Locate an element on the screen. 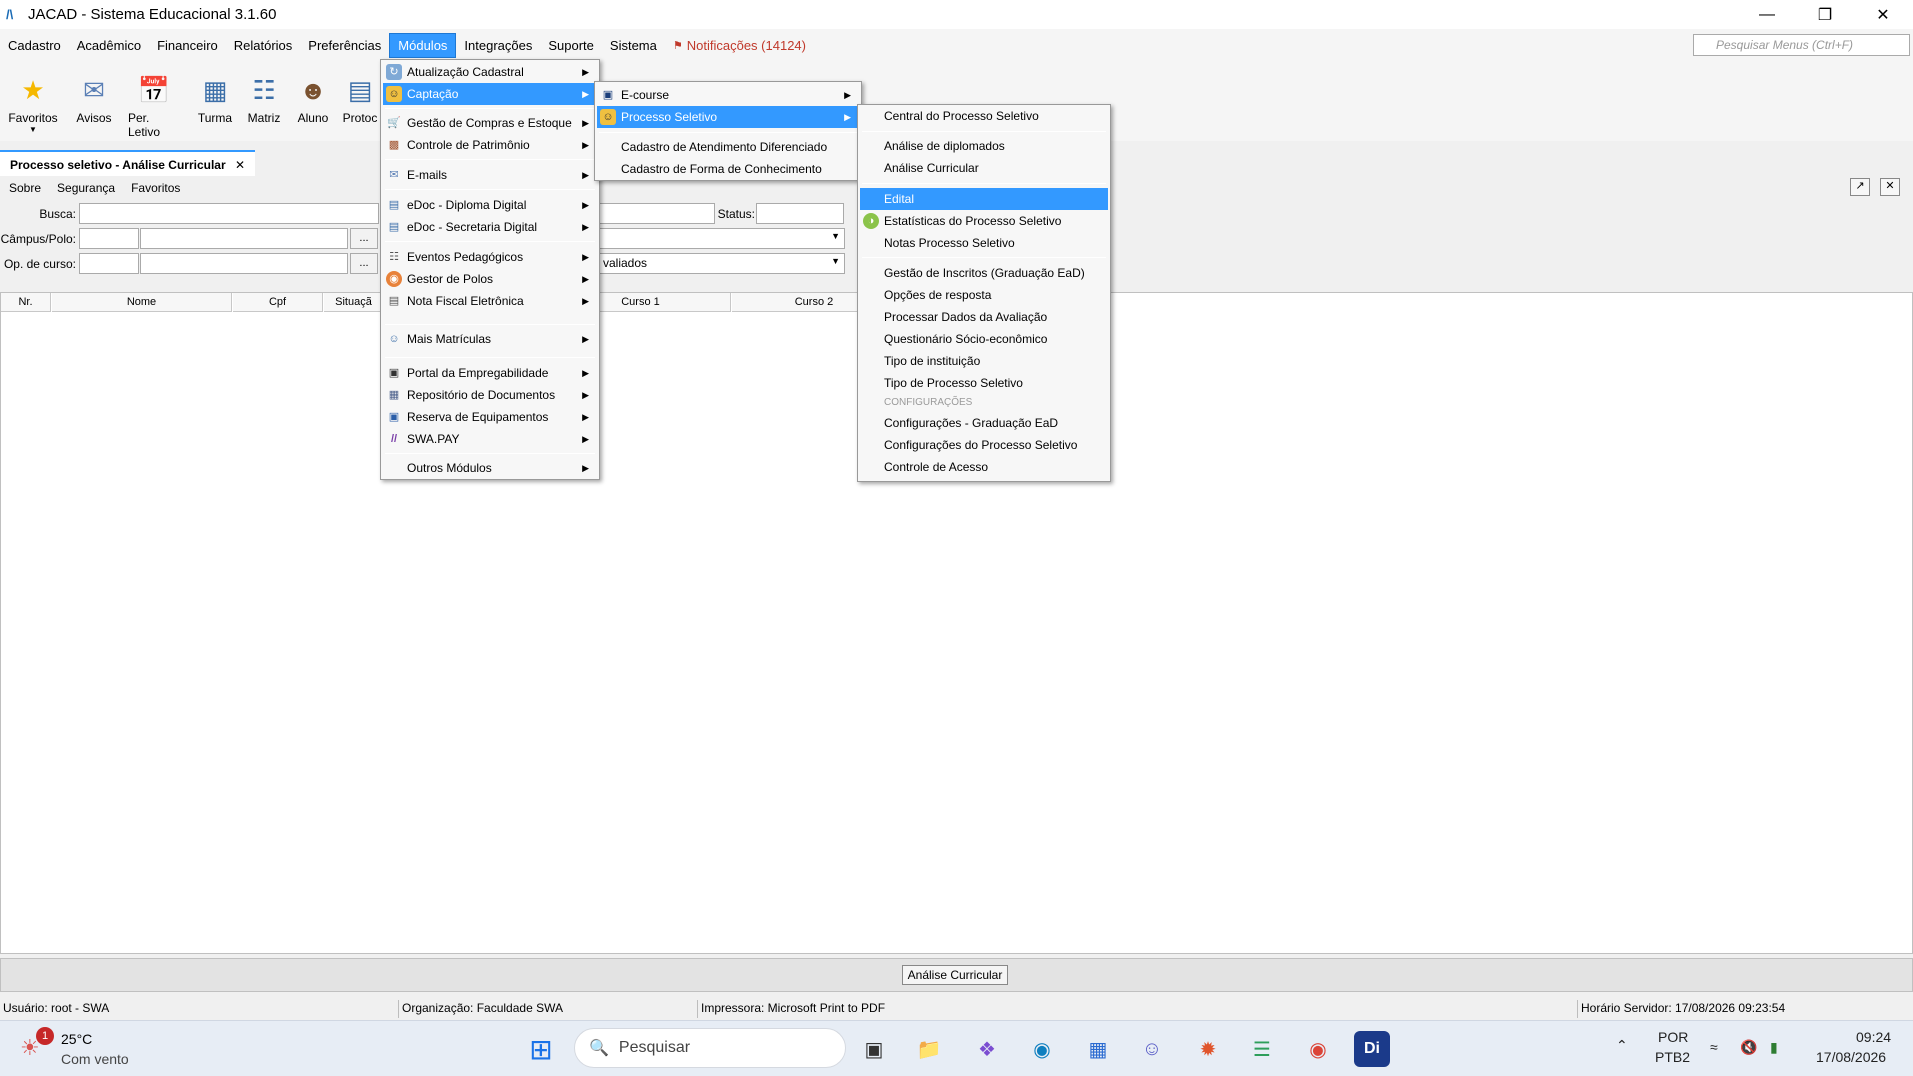 Image resolution: width=1913 pixels, height=1076 pixels. menu-item-notas: Notas Processo Seletivo is located at coordinates (984, 243).